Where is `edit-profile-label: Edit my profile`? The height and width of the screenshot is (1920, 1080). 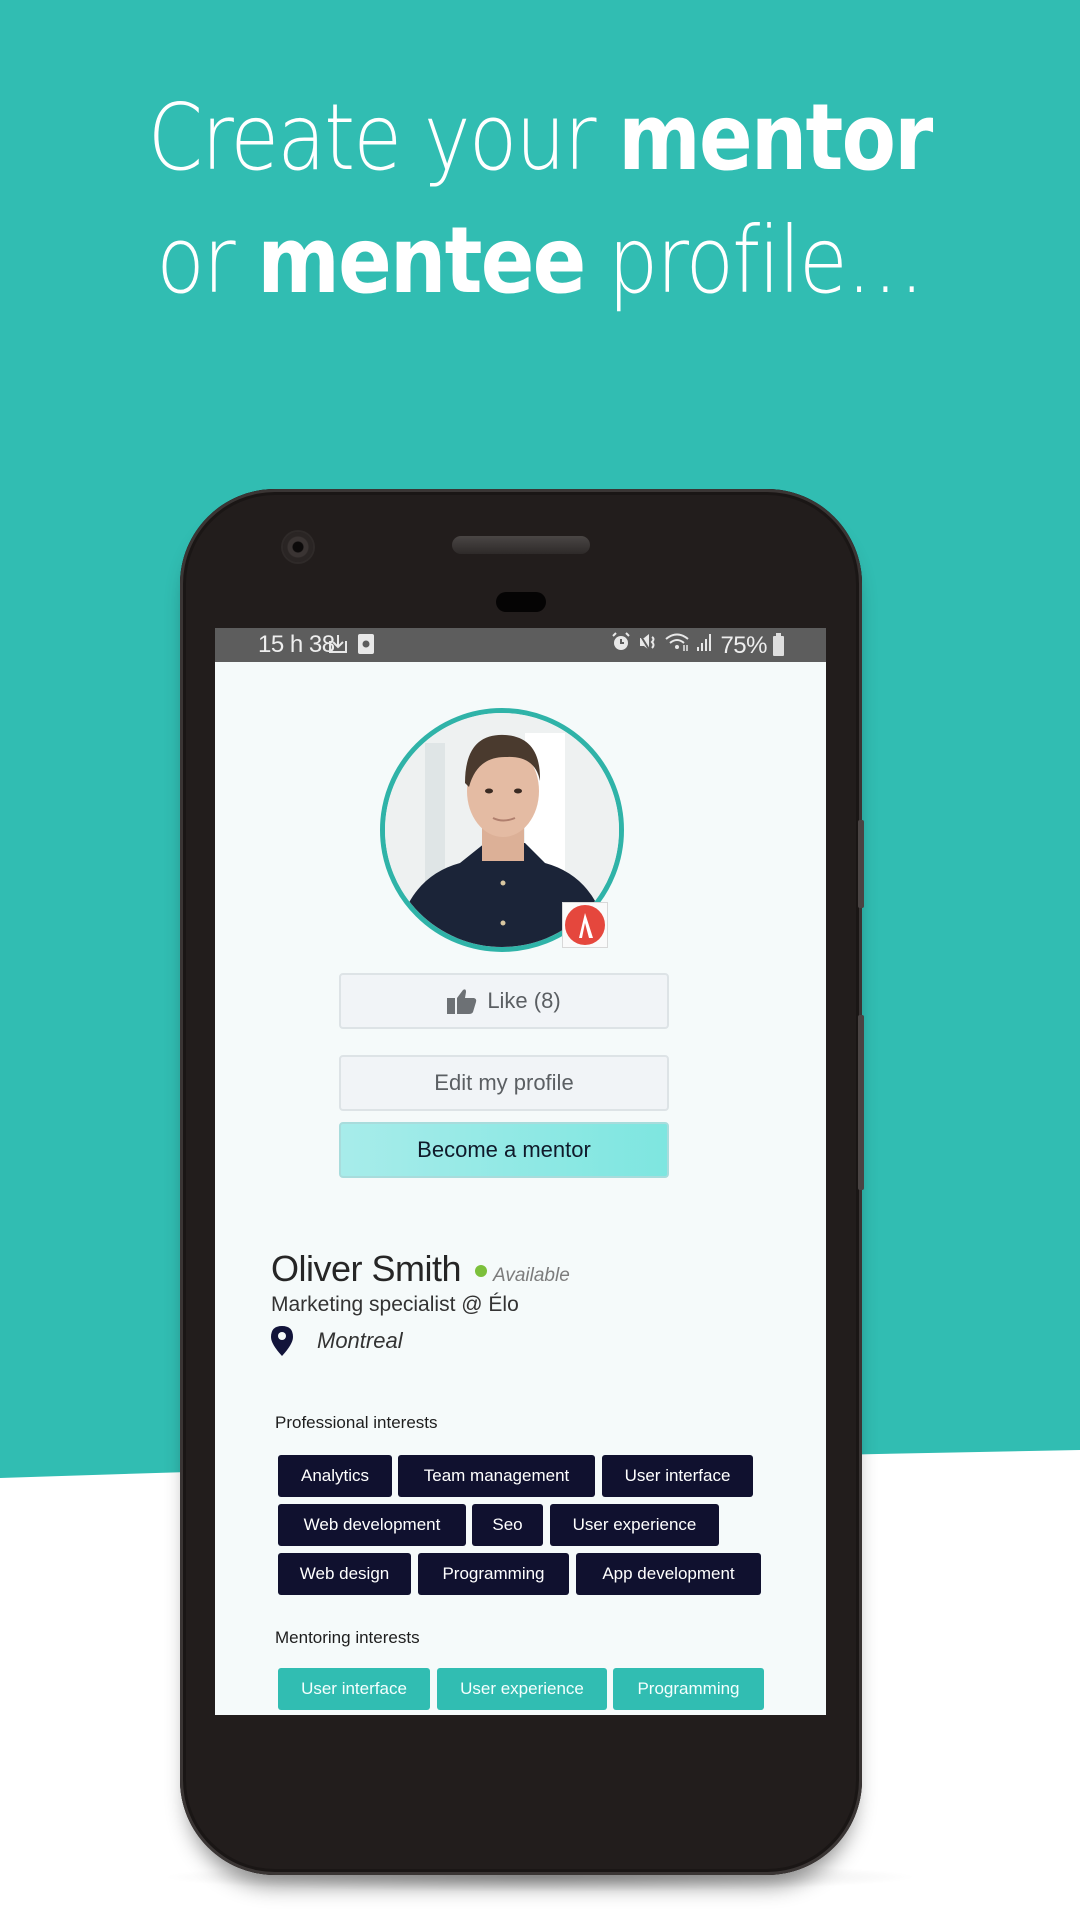 edit-profile-label: Edit my profile is located at coordinates (504, 1082).